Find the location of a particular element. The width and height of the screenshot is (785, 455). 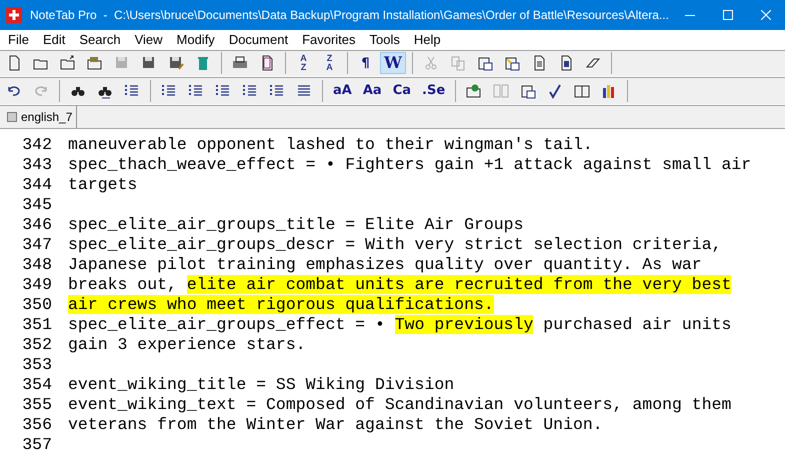

menu-item: Edit is located at coordinates (54, 40).